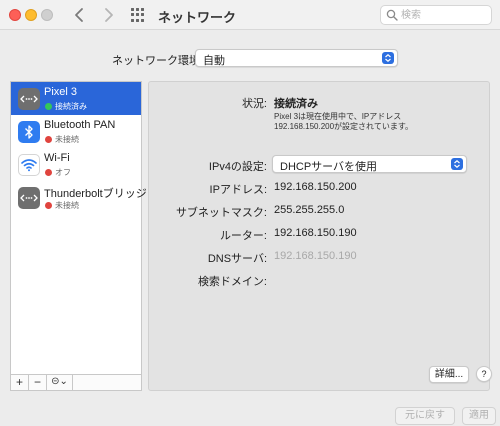  I want to click on back-button, so click(79, 15).